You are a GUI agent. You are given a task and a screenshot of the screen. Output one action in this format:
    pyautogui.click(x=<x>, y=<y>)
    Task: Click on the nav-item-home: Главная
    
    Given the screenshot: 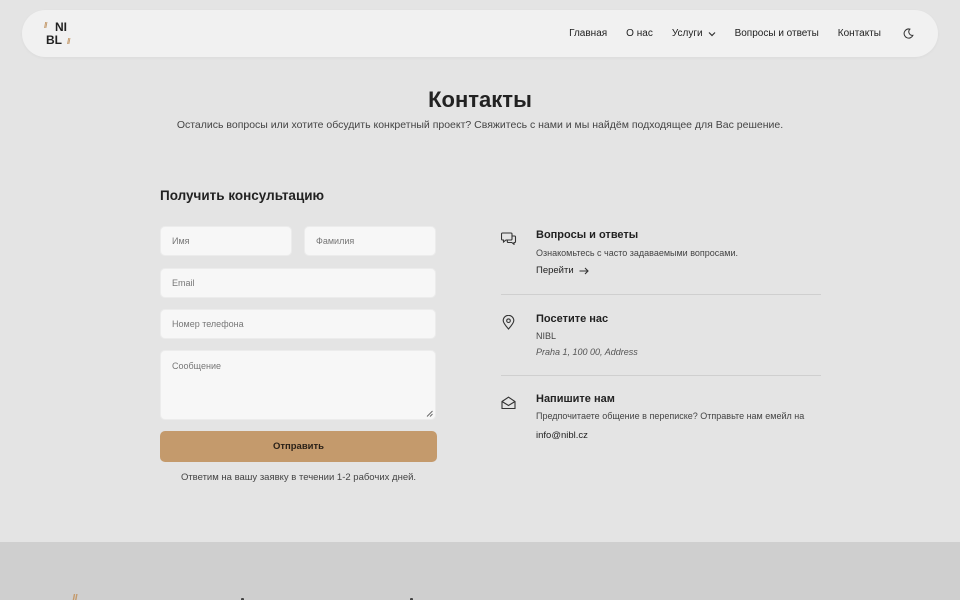 What is the action you would take?
    pyautogui.click(x=588, y=33)
    